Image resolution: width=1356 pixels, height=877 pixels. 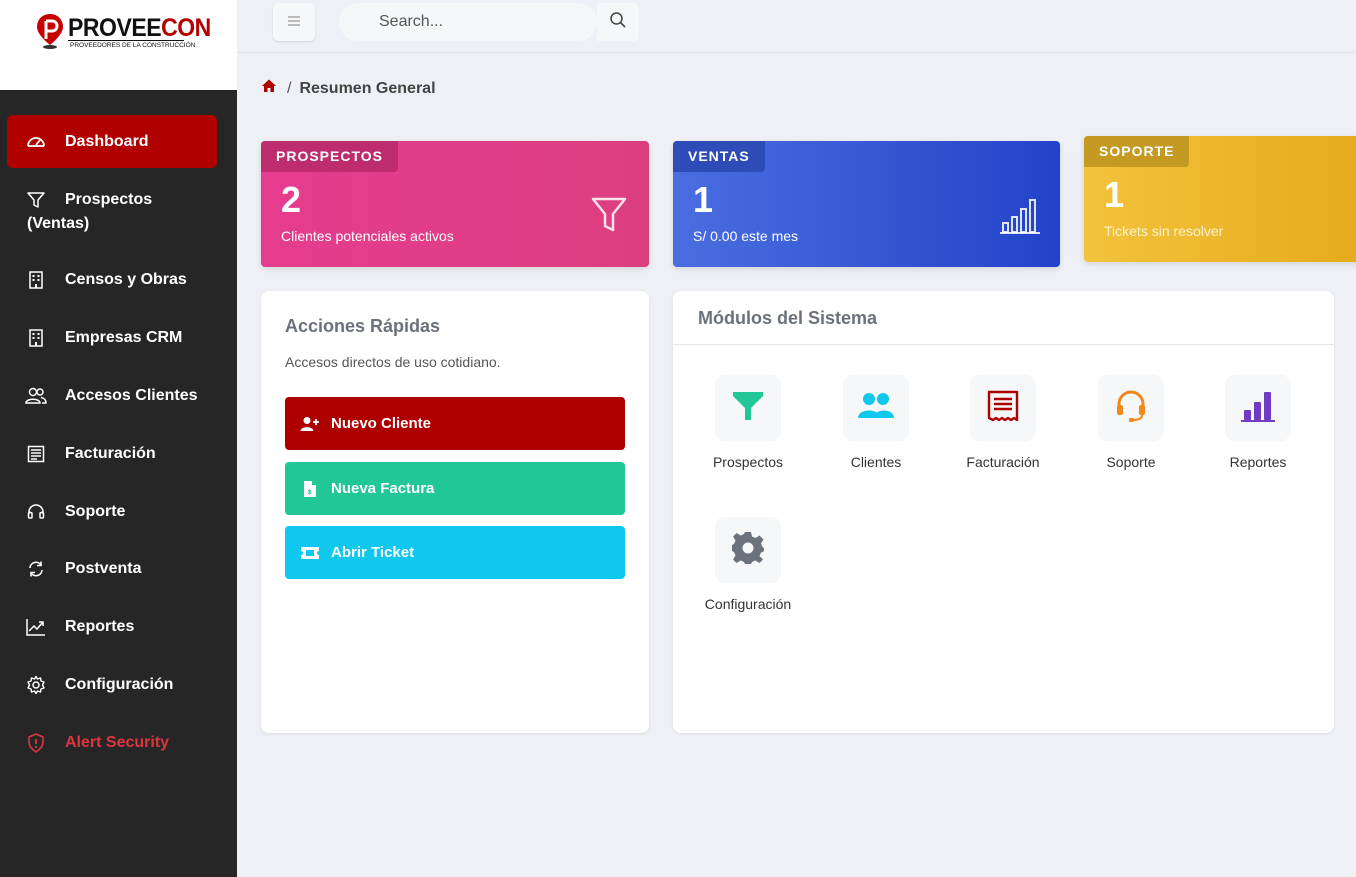 I want to click on module-label: Prospectos, so click(x=748, y=462).